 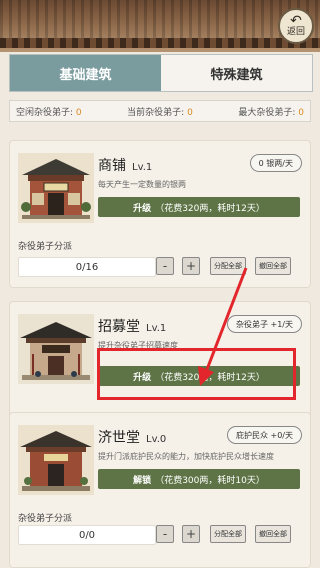 What do you see at coordinates (223, 326) in the screenshot?
I see `highlight-arrow-icon` at bounding box center [223, 326].